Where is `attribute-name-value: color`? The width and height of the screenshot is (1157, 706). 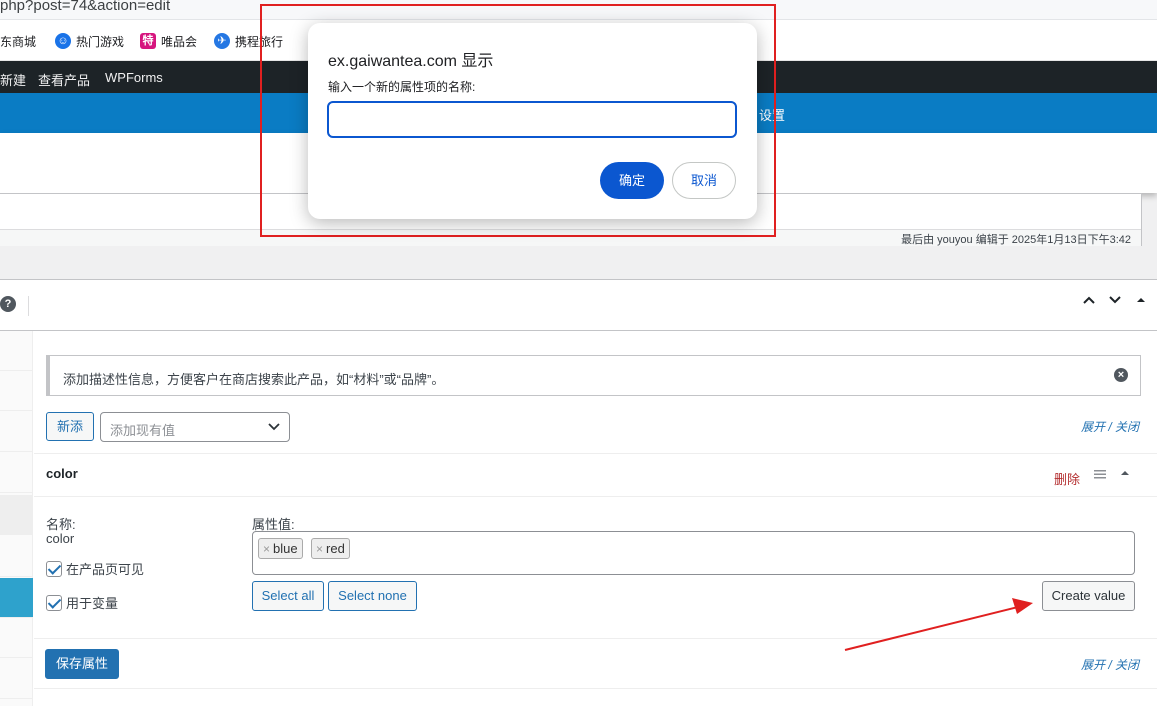 attribute-name-value: color is located at coordinates (60, 538).